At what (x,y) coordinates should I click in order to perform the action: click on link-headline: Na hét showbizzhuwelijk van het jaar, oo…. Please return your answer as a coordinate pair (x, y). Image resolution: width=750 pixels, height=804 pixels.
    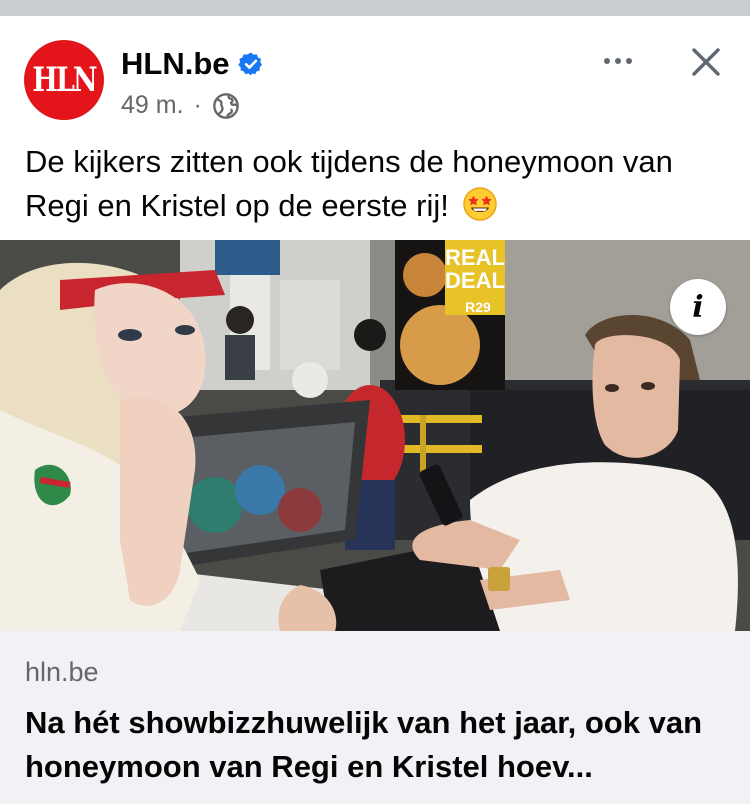
    Looking at the image, I should click on (377, 745).